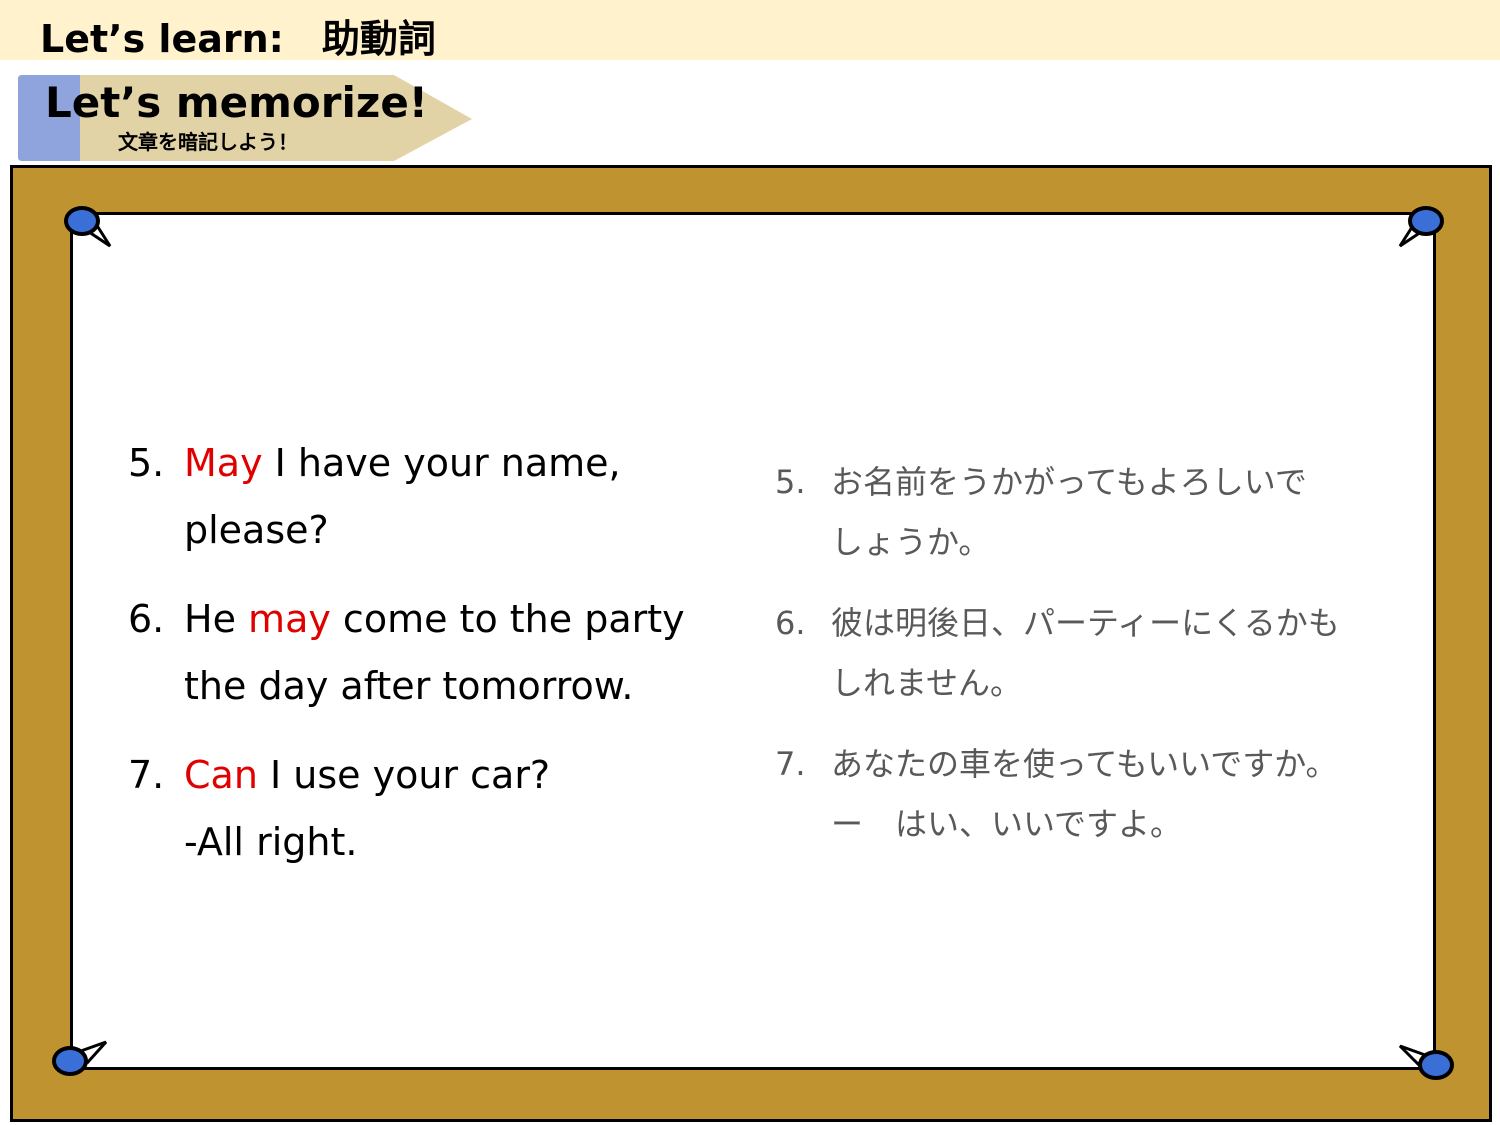 The width and height of the screenshot is (1500, 1125). What do you see at coordinates (208, 142) in the screenshot?
I see `banner-subtitle: 文章を暗記しよう！` at bounding box center [208, 142].